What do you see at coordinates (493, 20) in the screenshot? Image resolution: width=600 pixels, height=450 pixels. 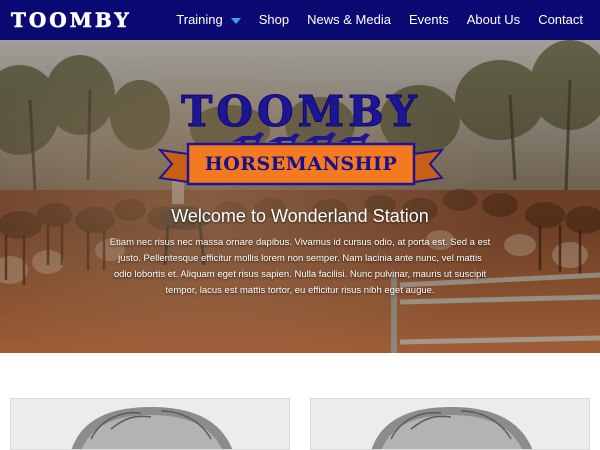 I see `nav-item-about-us: About Us` at bounding box center [493, 20].